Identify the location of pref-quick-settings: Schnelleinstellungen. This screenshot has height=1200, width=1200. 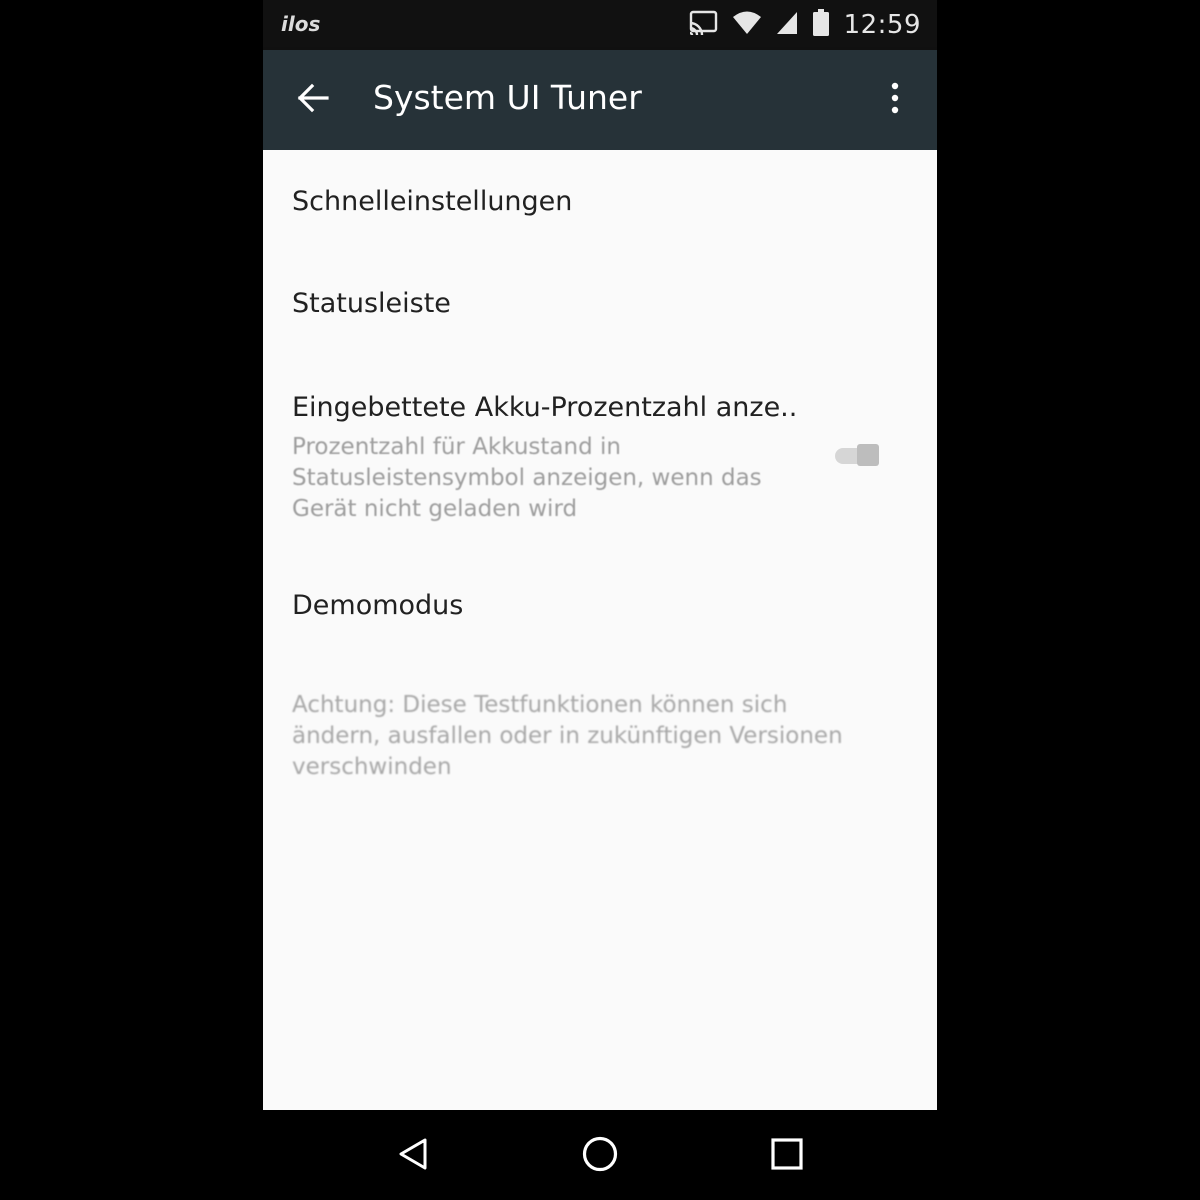
(600, 201).